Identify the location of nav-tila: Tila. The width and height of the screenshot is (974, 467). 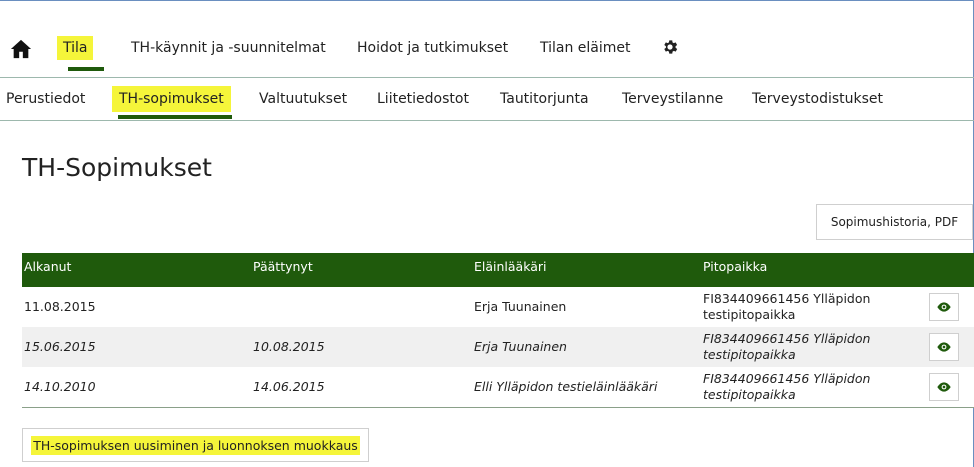
(75, 48).